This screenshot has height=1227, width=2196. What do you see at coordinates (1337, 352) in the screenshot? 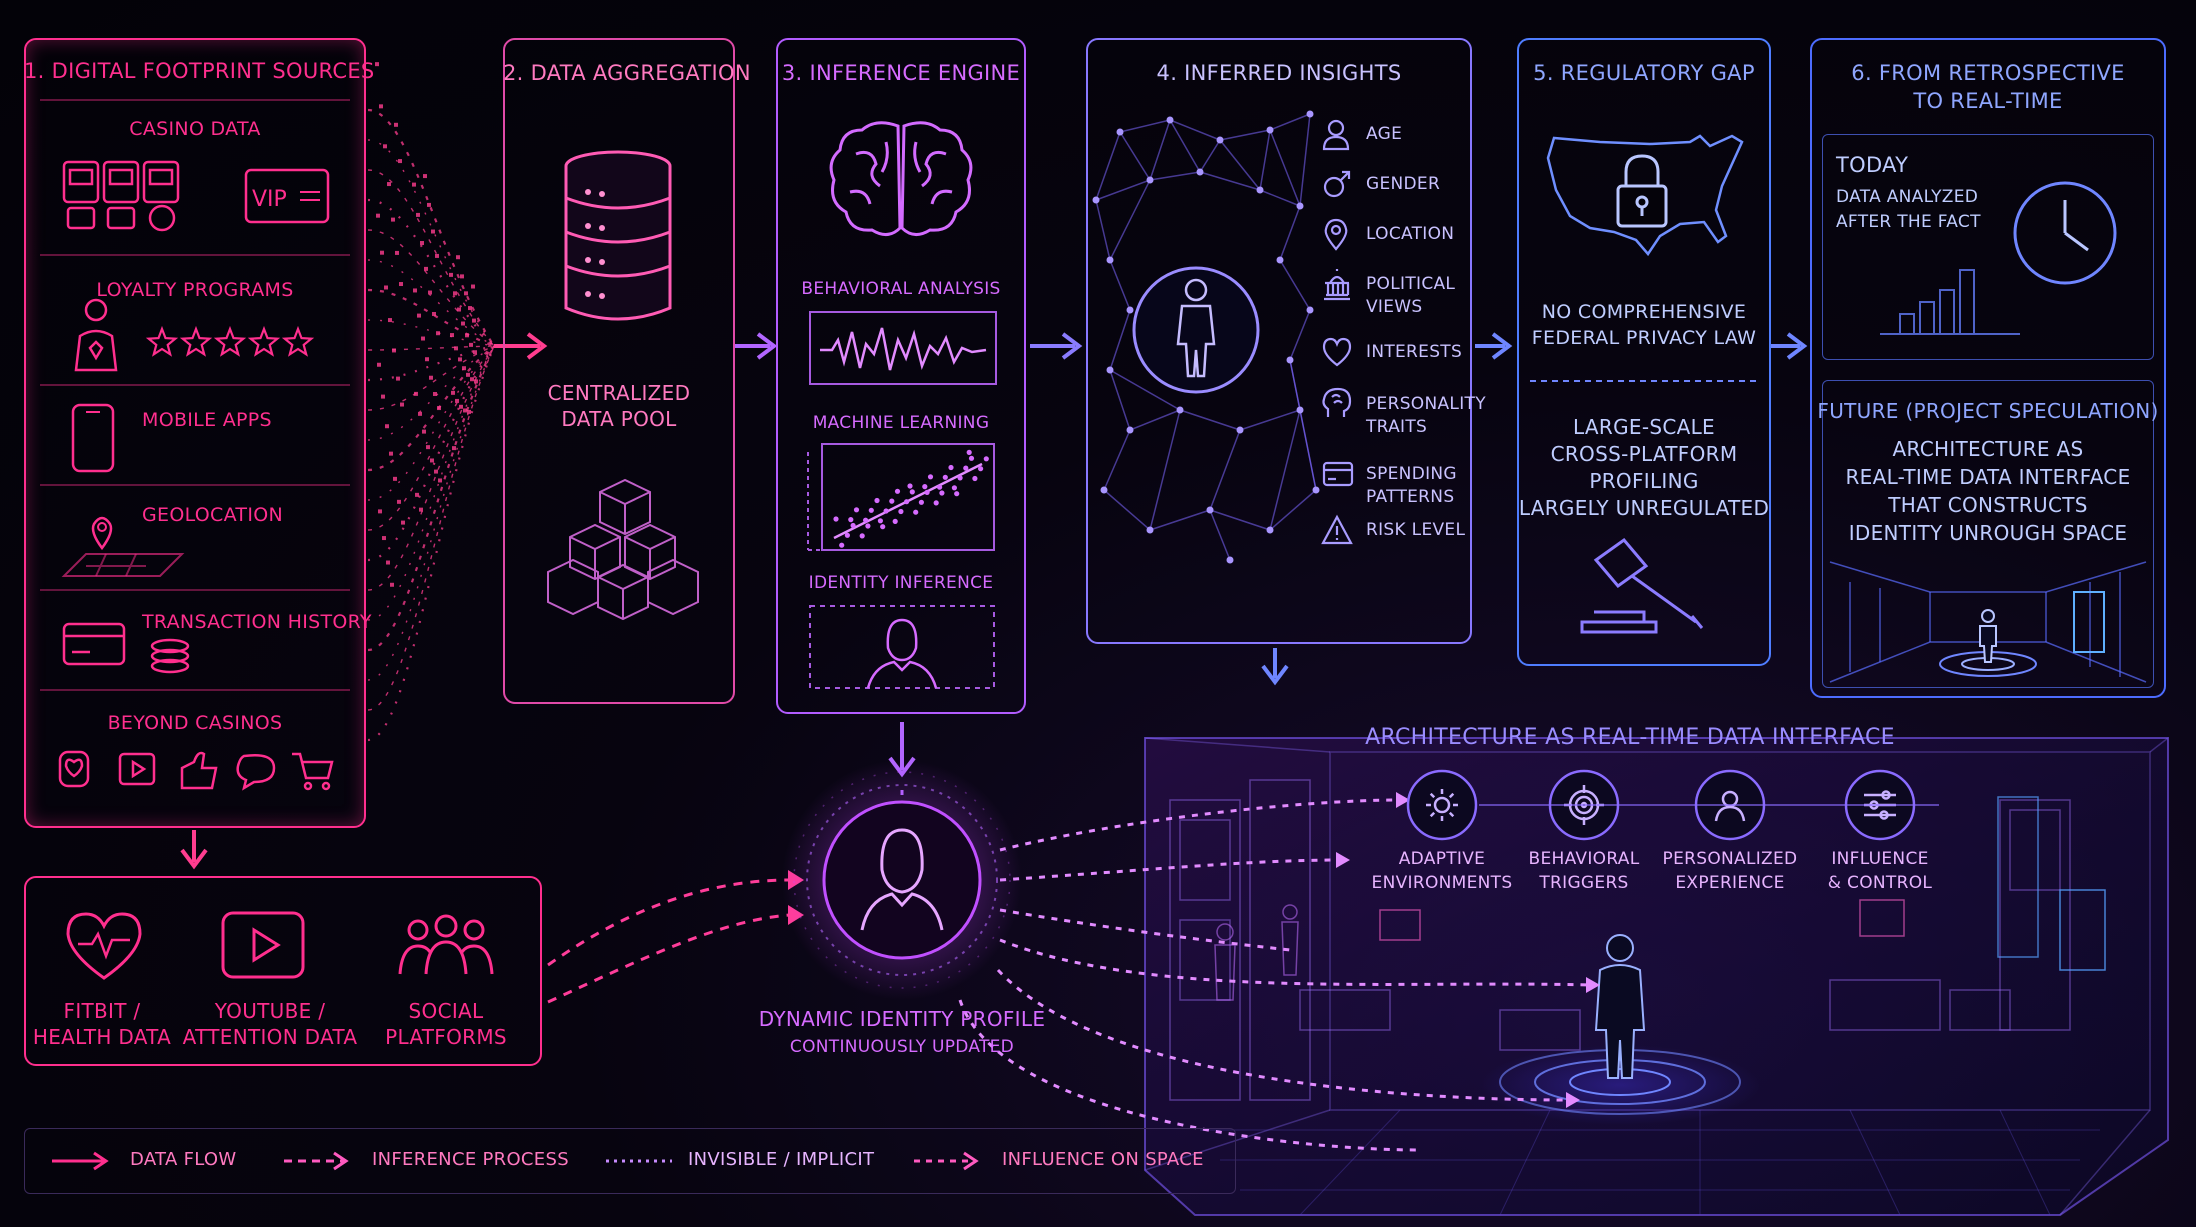
I see `heart-icon` at bounding box center [1337, 352].